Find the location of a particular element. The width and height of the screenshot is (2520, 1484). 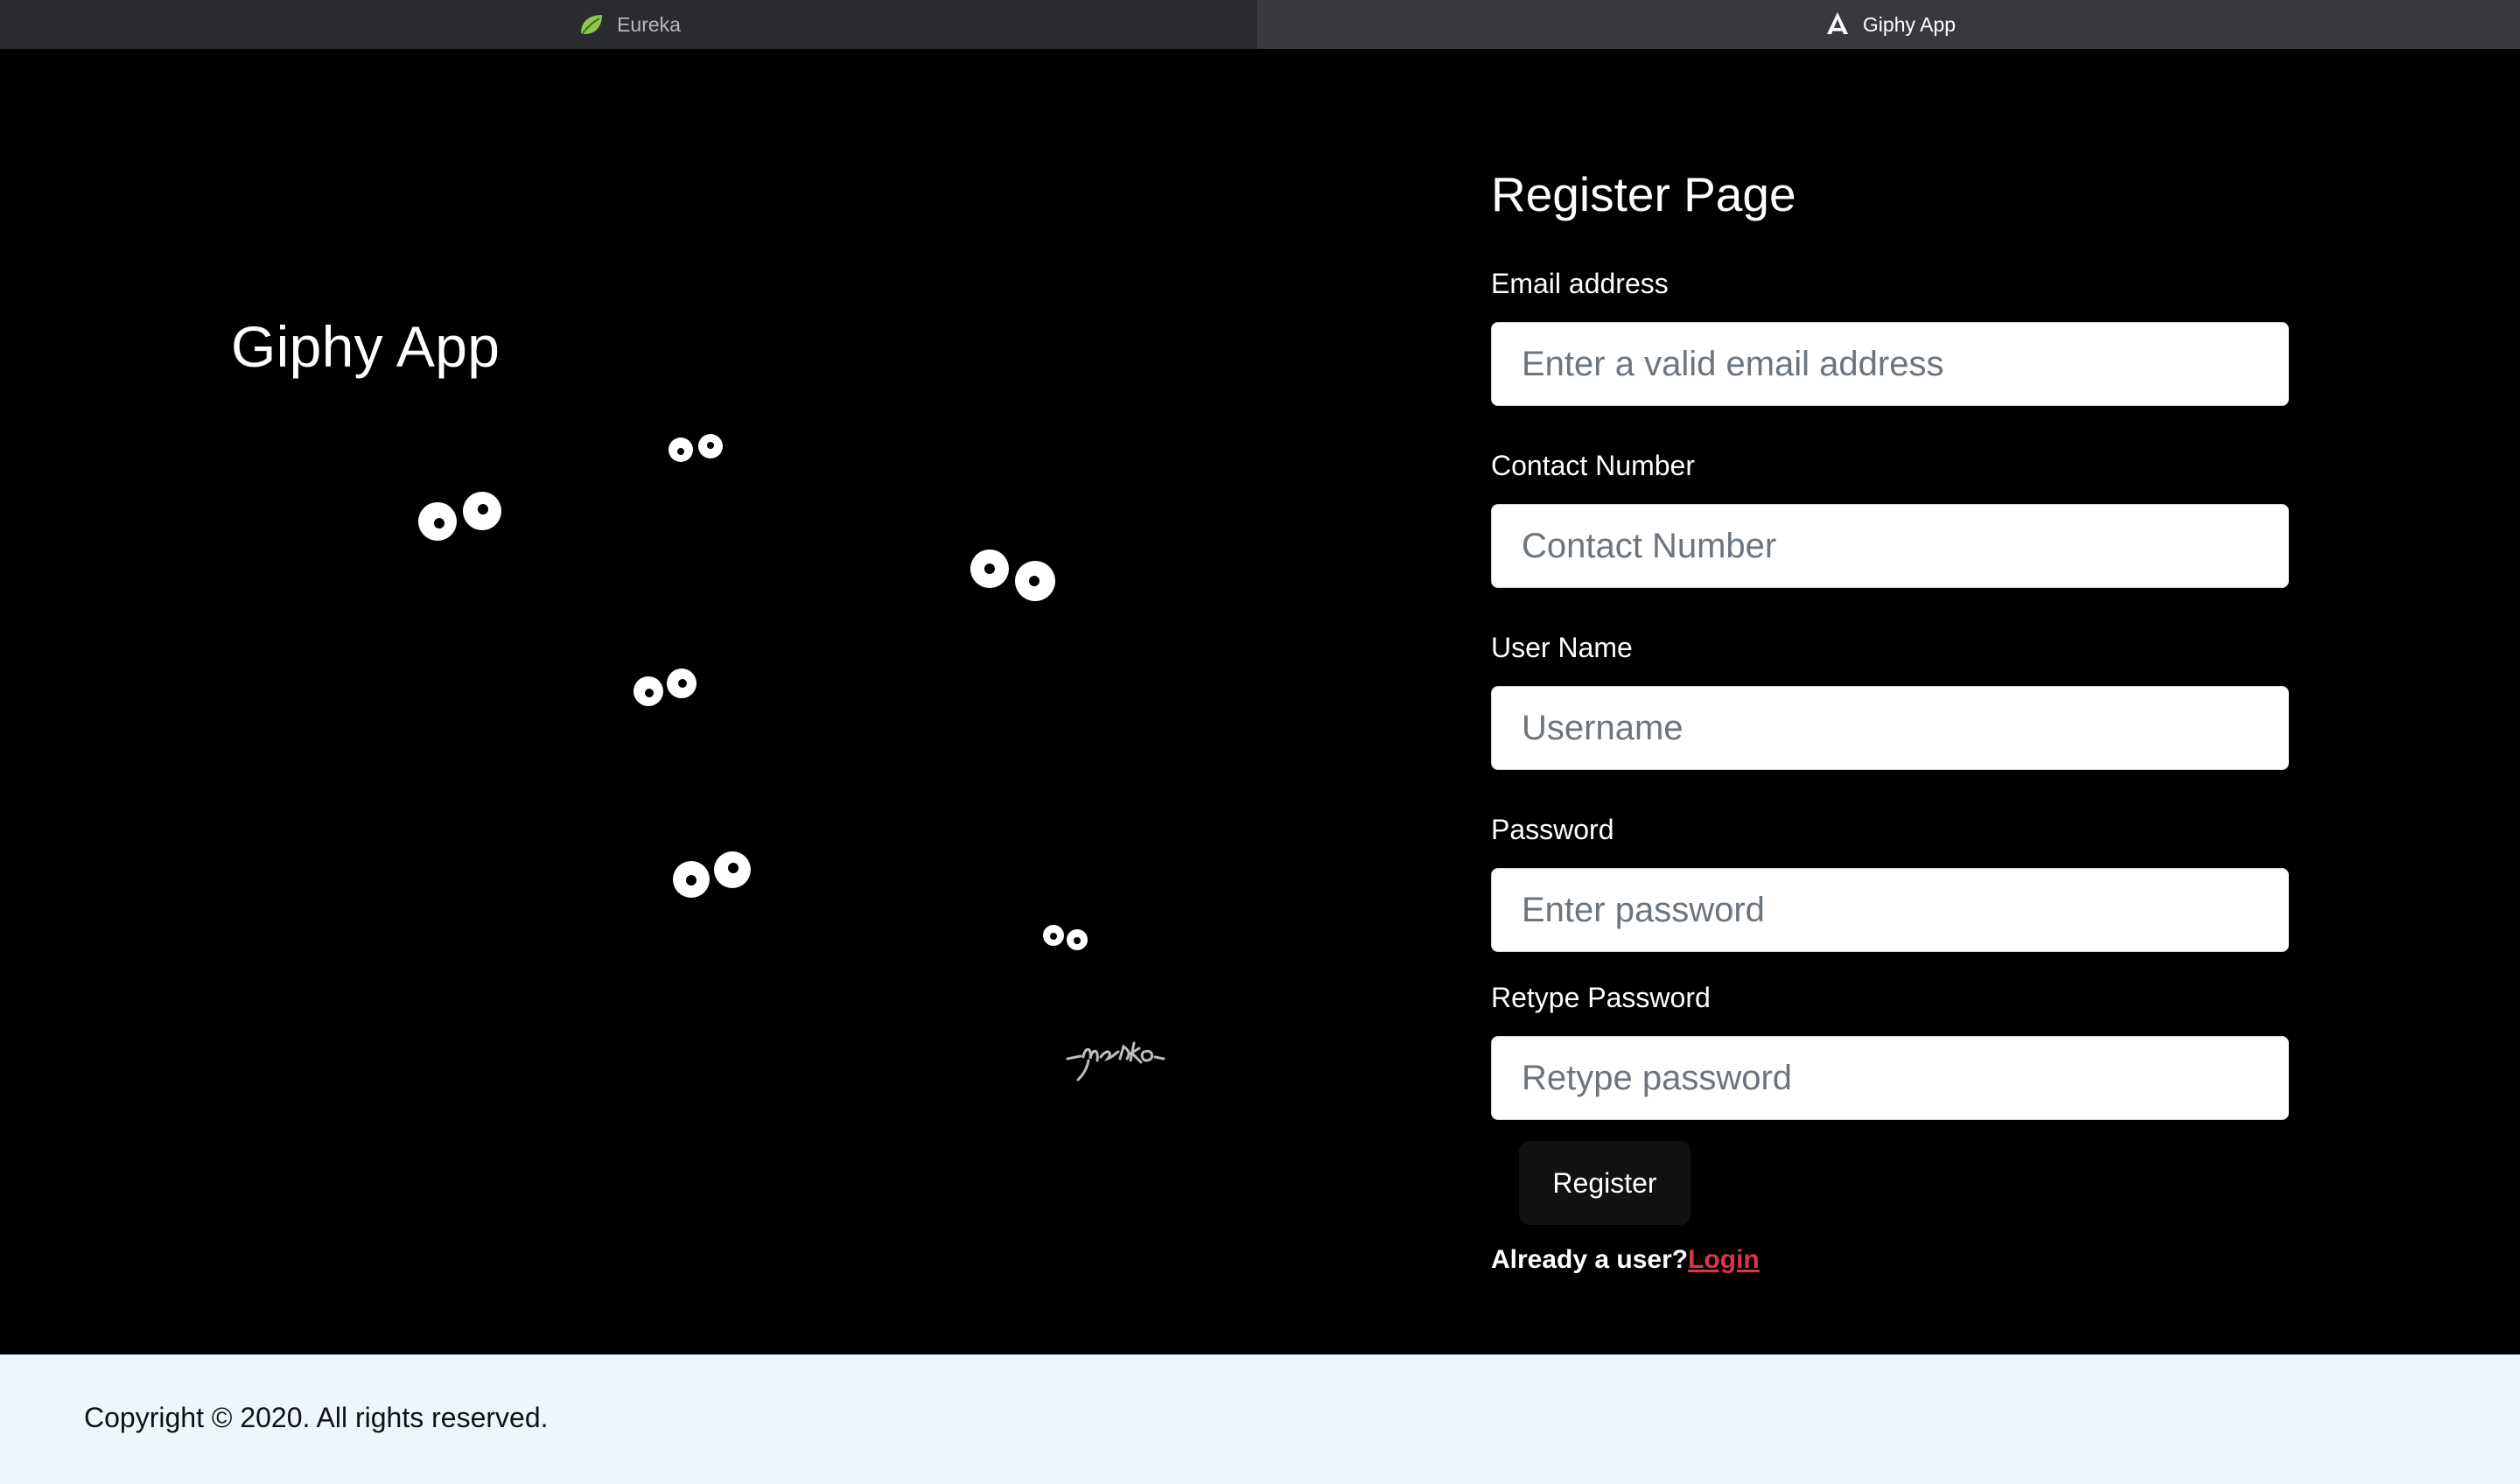

email-label: Email address is located at coordinates (1580, 283).